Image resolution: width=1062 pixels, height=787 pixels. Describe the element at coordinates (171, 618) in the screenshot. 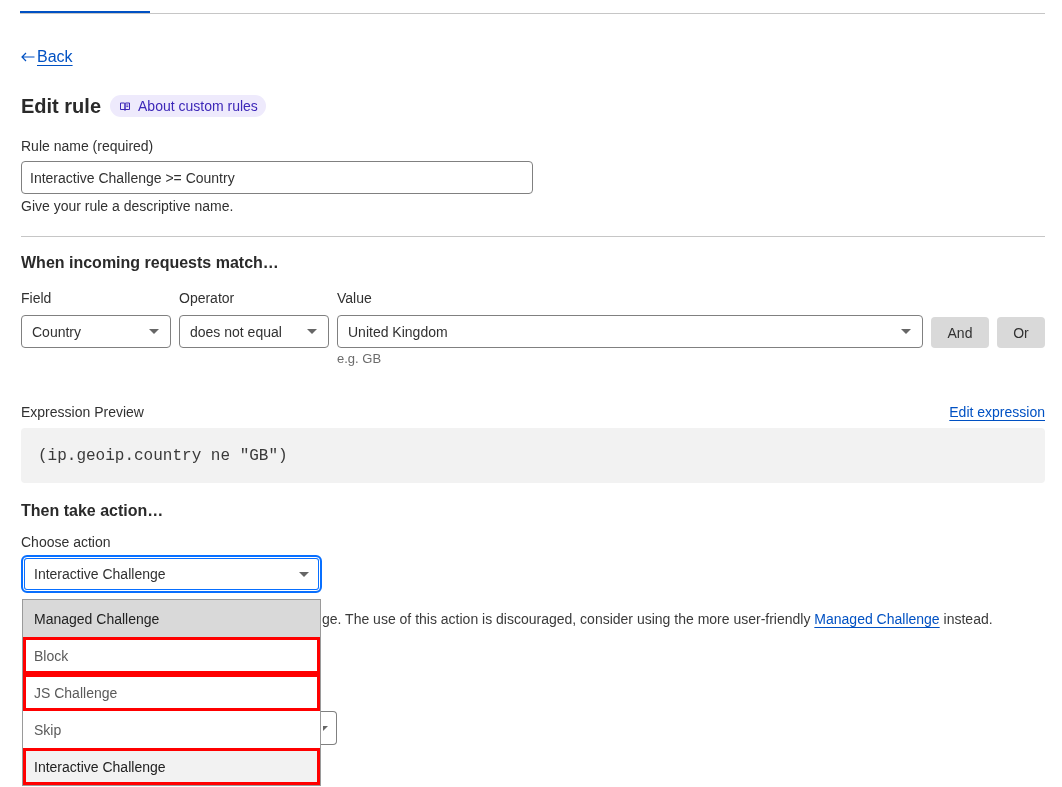

I see `menu-item: Managed Challenge` at that location.